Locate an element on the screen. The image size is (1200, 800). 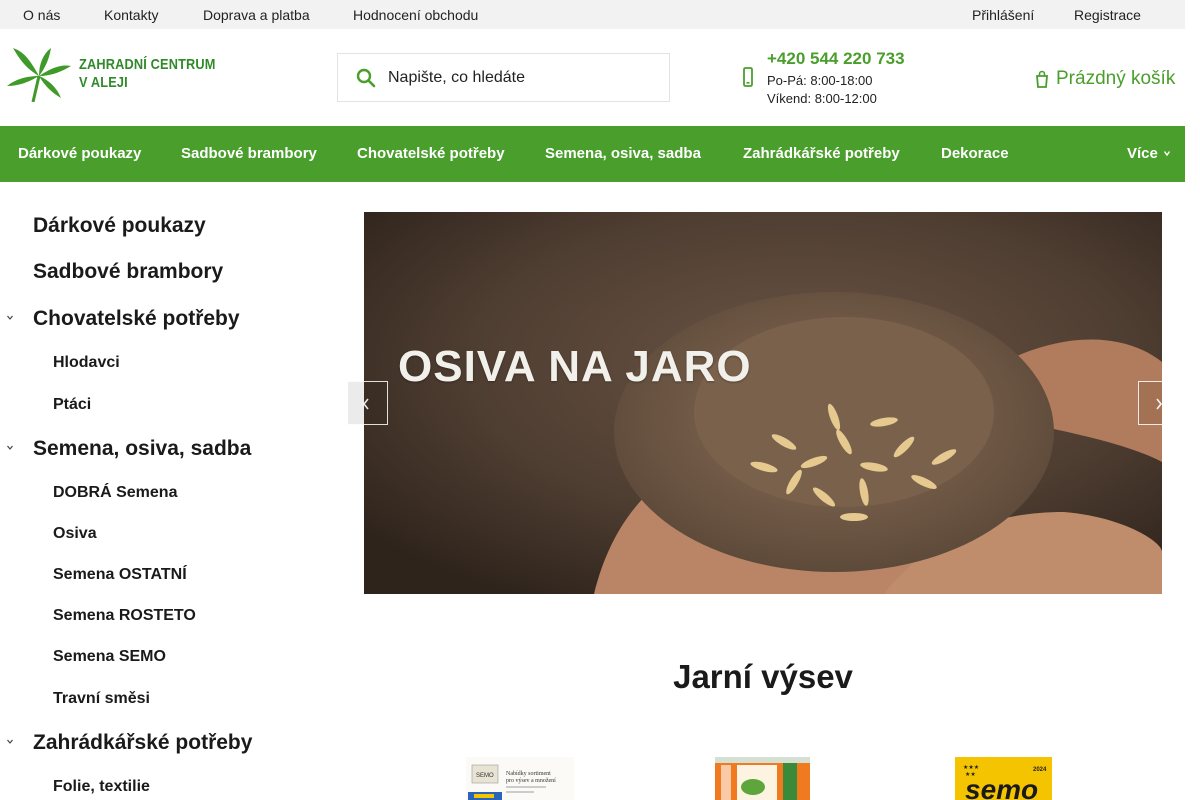
link-hodnoceni-obchodu: Hodnocení obchodu is located at coordinates (415, 15).